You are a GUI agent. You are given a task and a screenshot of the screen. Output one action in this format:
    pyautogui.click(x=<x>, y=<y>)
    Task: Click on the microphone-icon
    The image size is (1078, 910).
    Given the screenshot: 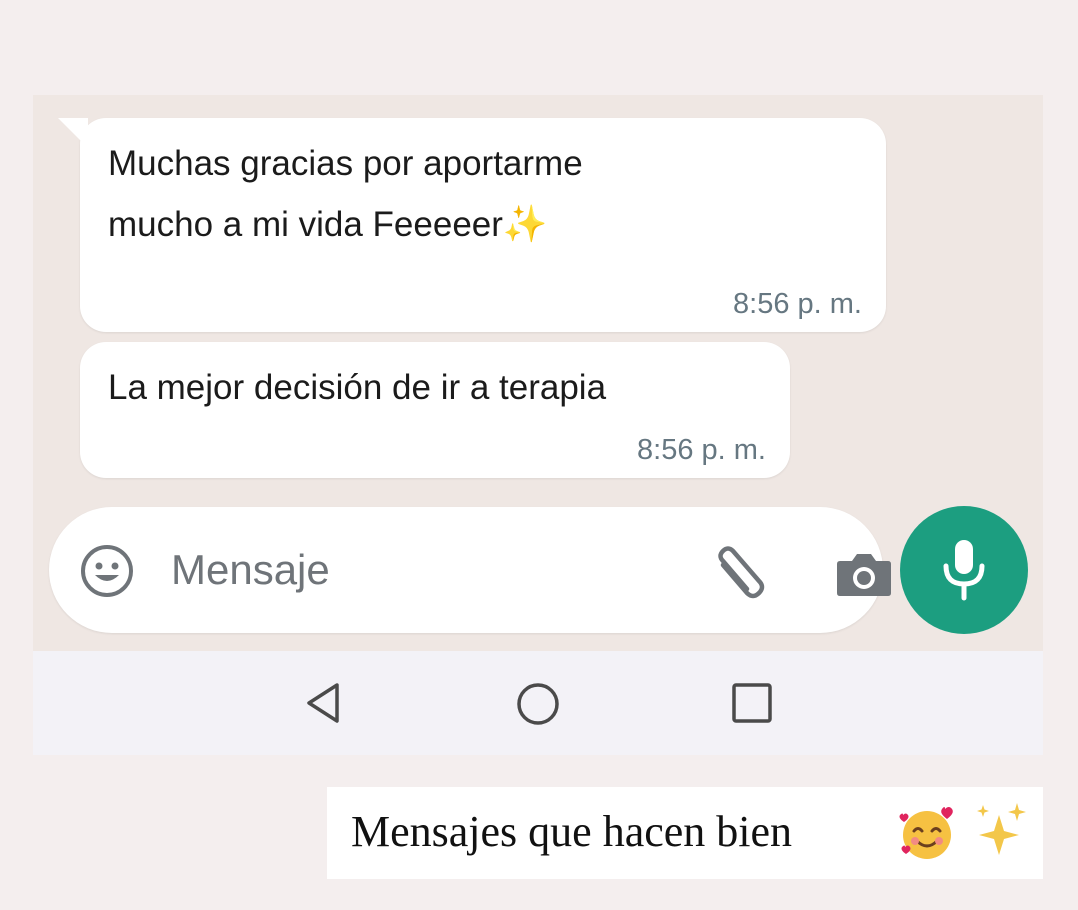 What is the action you would take?
    pyautogui.click(x=964, y=570)
    